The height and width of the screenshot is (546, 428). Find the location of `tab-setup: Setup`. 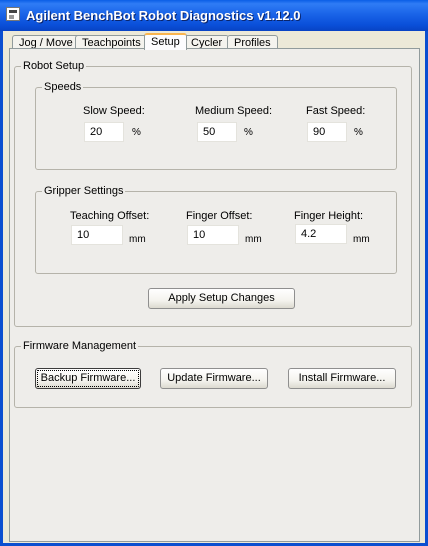

tab-setup: Setup is located at coordinates (165, 41).